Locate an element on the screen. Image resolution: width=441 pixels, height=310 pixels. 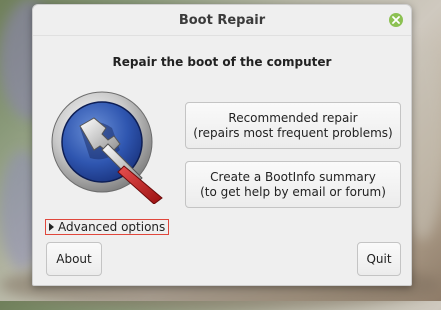
close-button is located at coordinates (396, 20).